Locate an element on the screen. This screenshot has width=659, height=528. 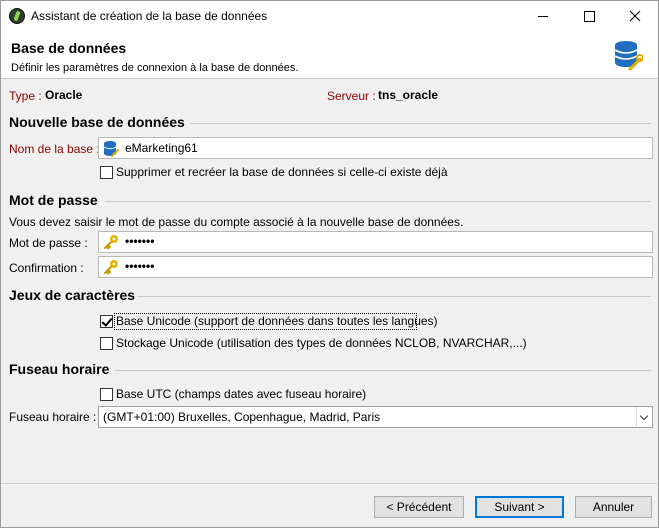
next-button: Suivant > is located at coordinates (519, 507).